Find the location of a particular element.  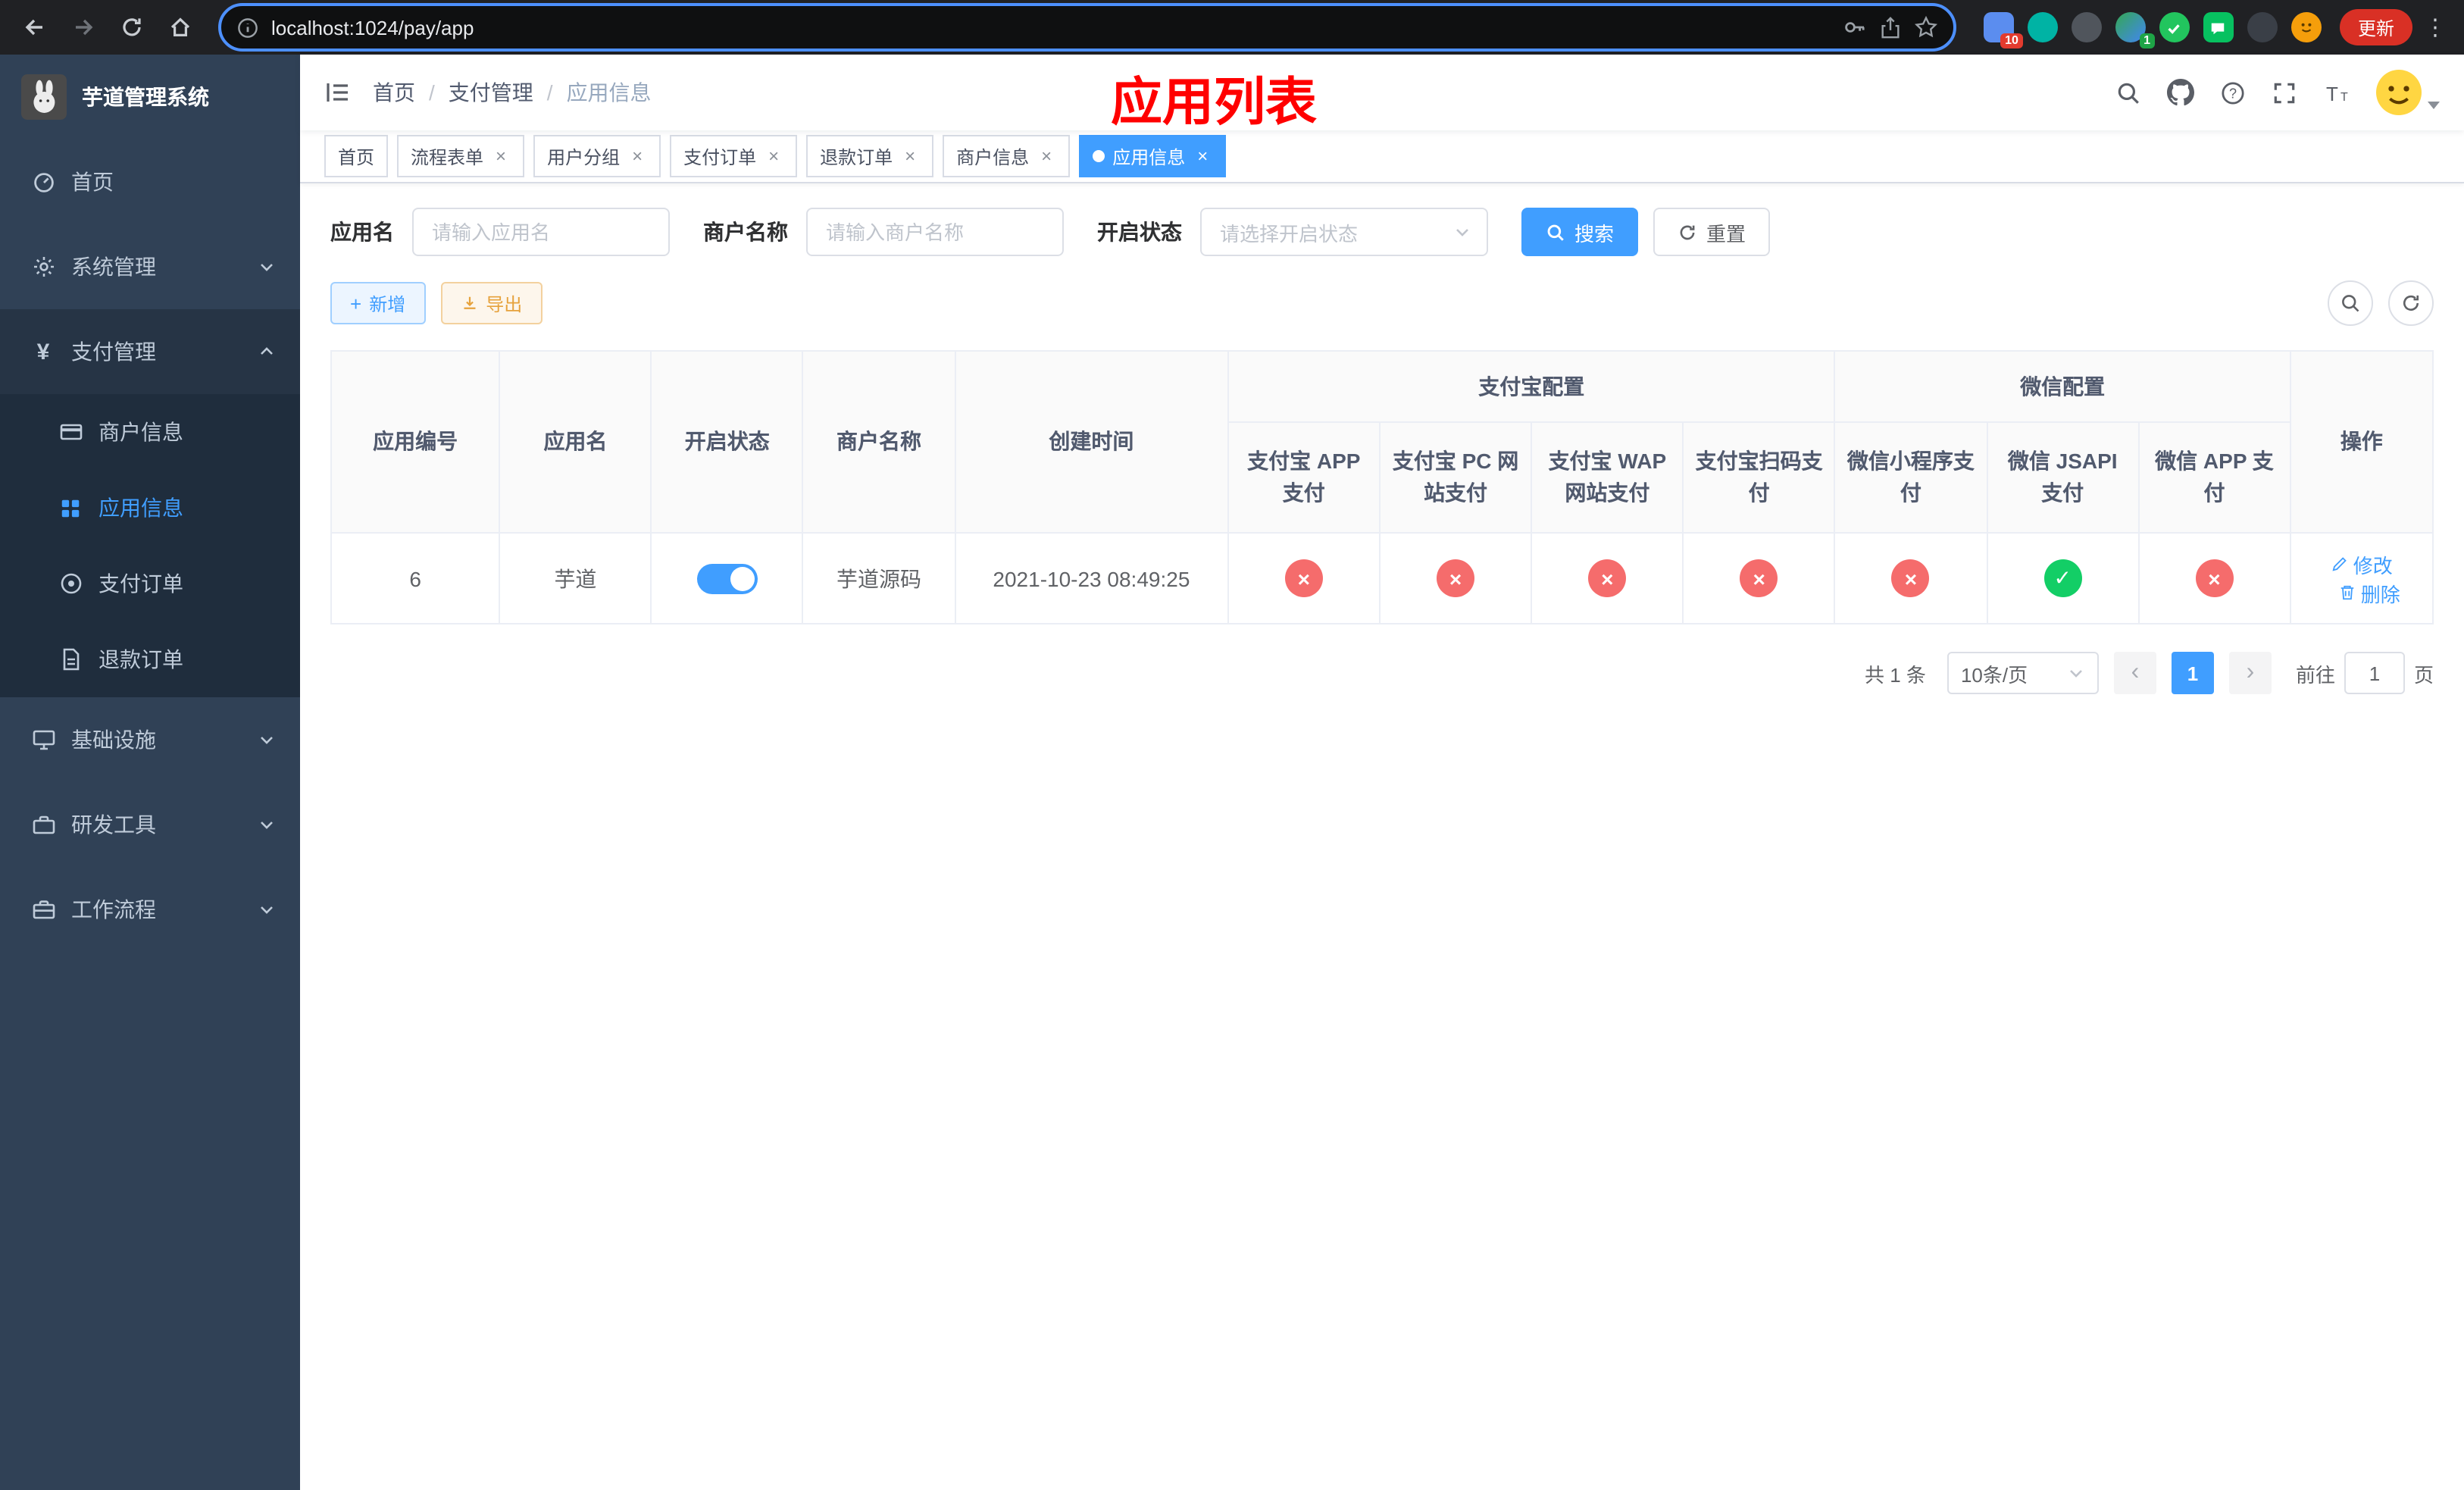

tab-pay-order: 支付订单 × is located at coordinates (734, 156).